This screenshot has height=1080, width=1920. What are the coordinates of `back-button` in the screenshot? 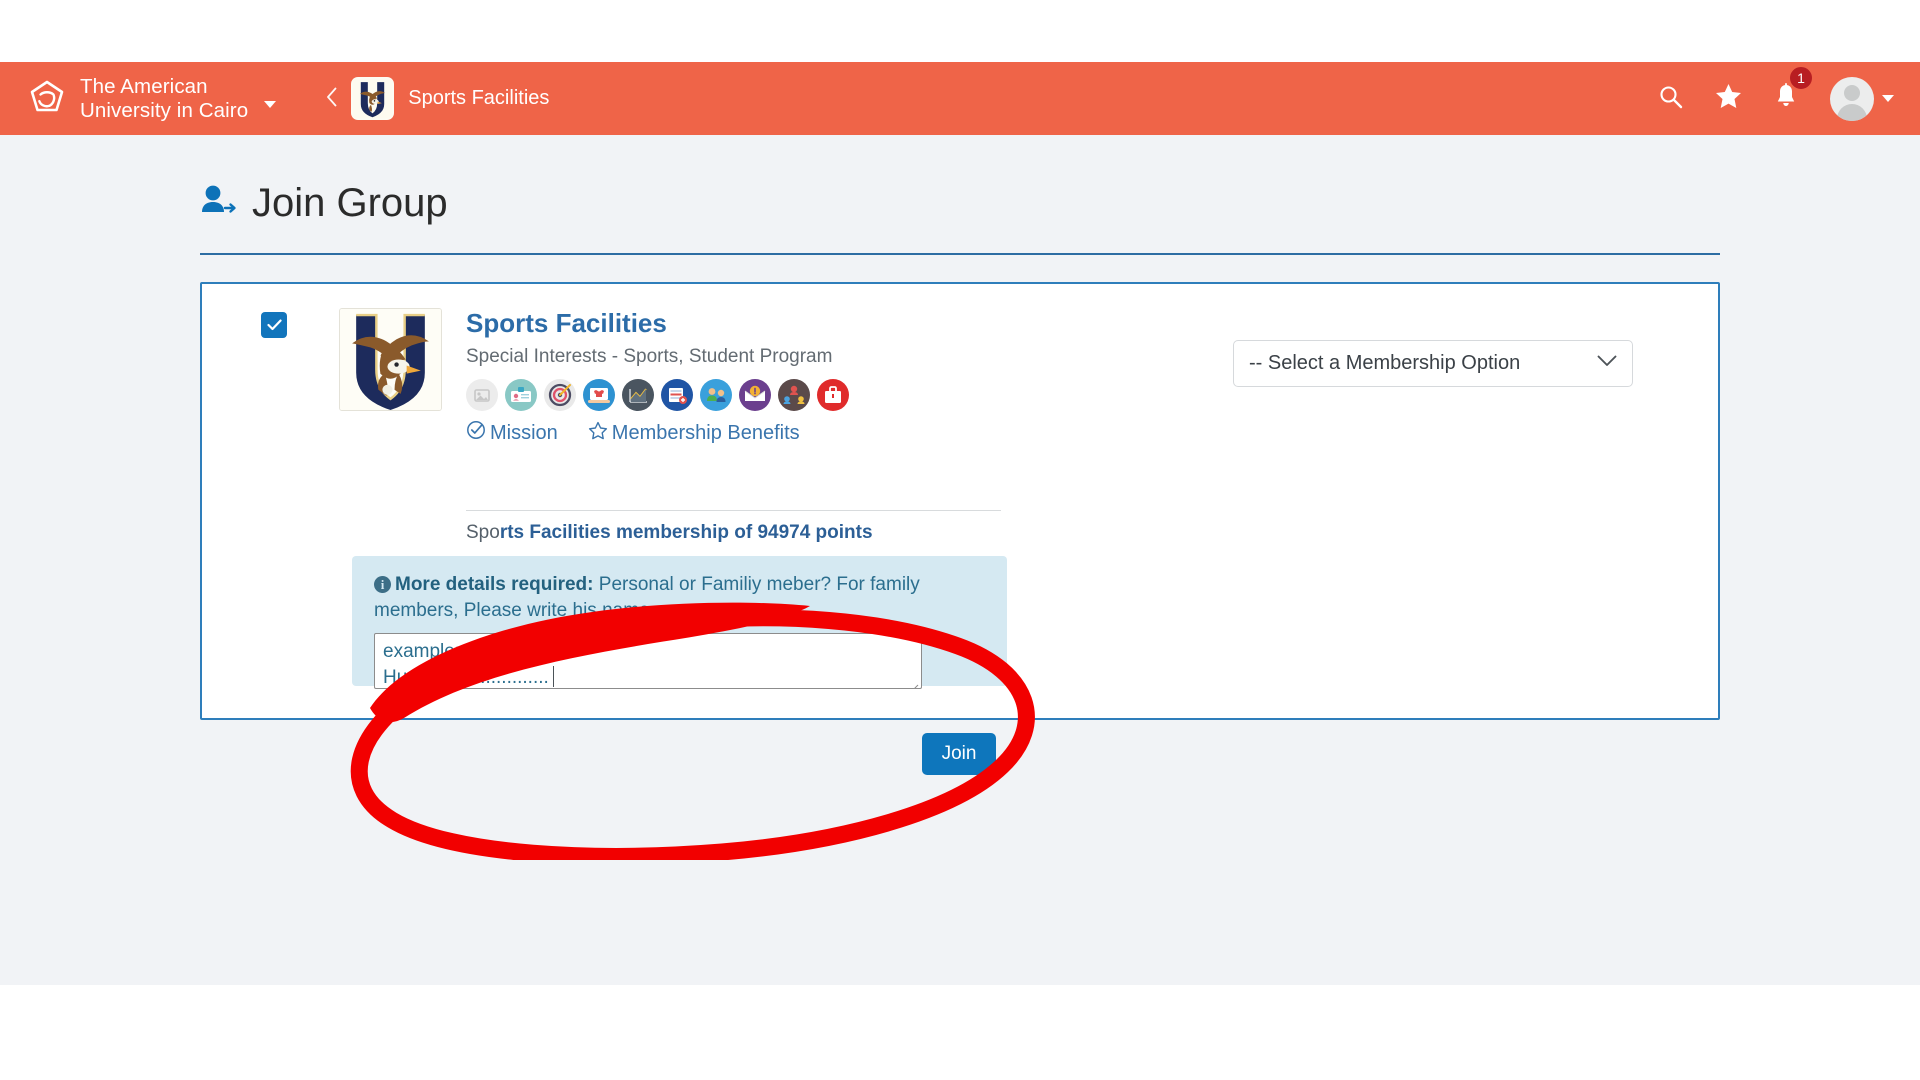 It's located at (331, 99).